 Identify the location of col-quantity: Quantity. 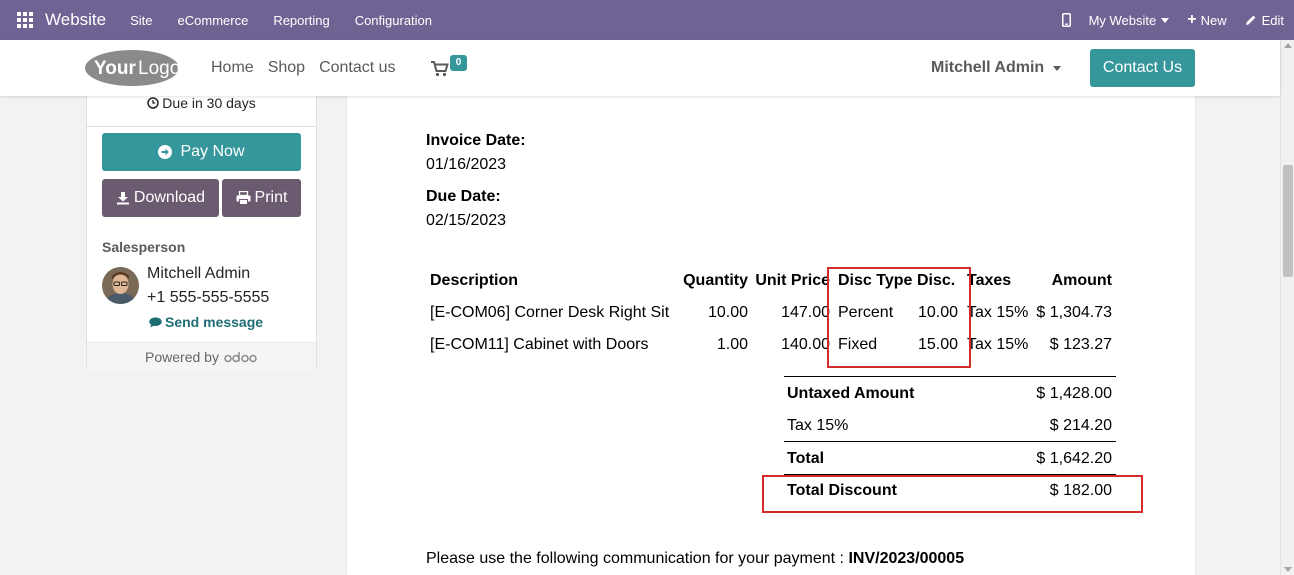
(715, 280).